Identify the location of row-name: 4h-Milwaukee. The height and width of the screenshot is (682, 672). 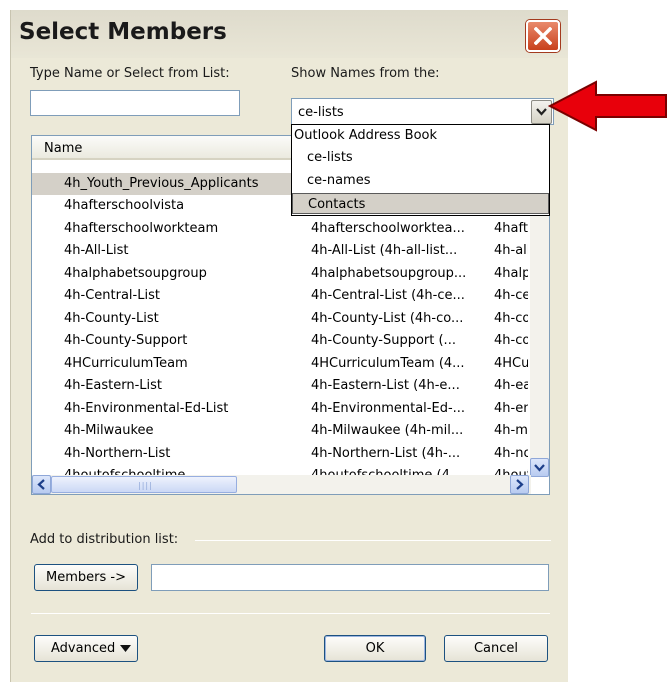
(109, 430).